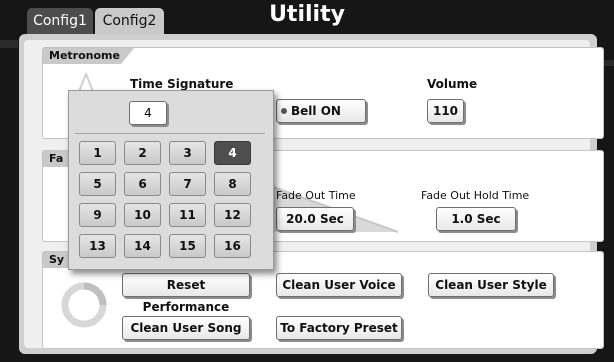  Describe the element at coordinates (307, 14) in the screenshot. I see `page-title: Utility` at that location.